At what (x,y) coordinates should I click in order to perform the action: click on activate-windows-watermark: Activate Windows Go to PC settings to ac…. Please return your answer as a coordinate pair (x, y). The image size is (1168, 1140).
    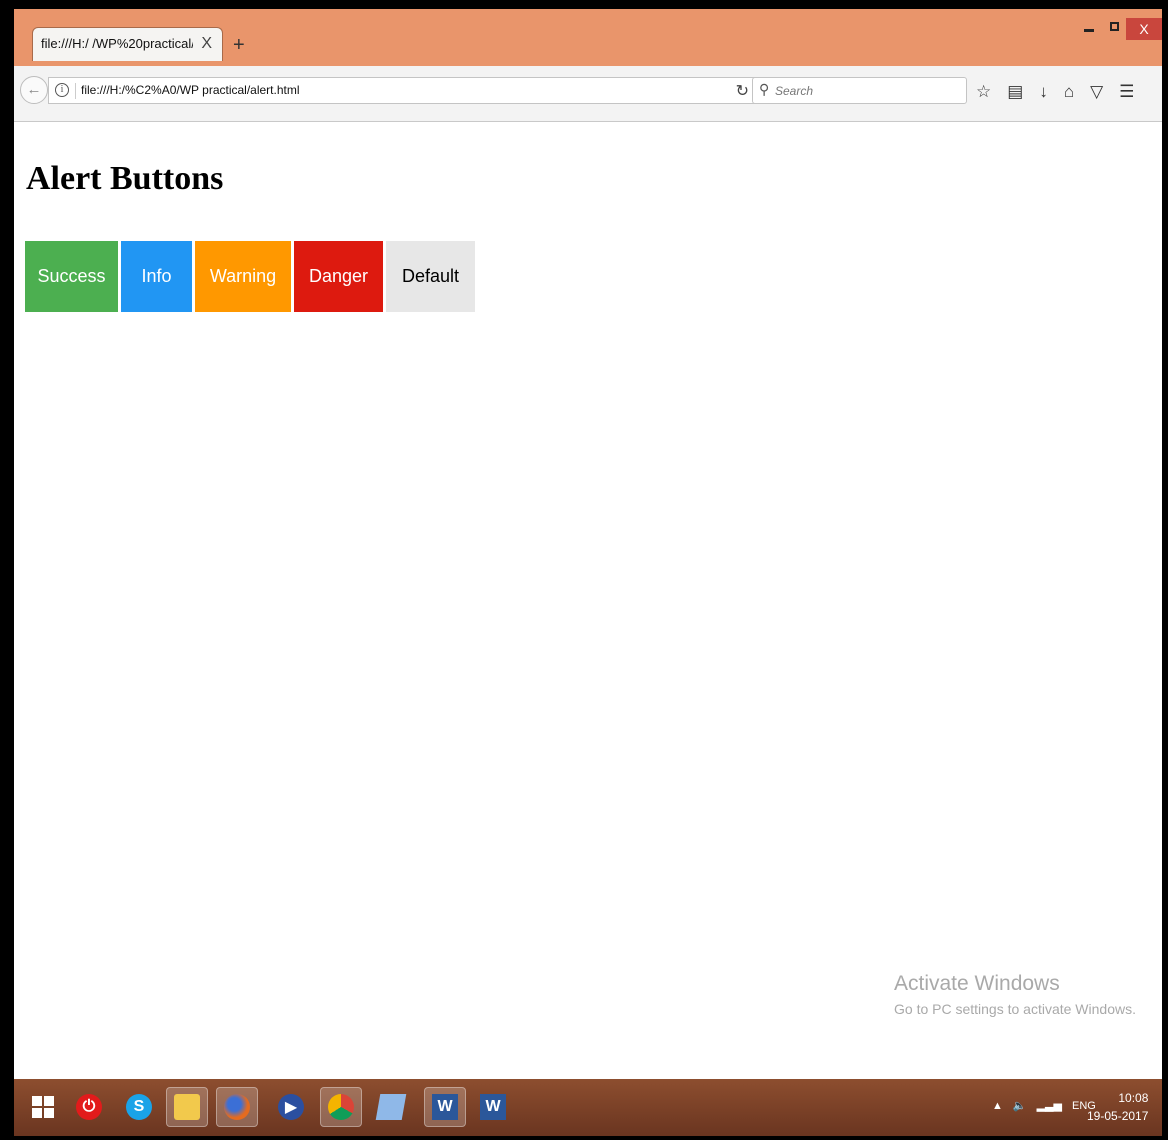
    Looking at the image, I should click on (1015, 995).